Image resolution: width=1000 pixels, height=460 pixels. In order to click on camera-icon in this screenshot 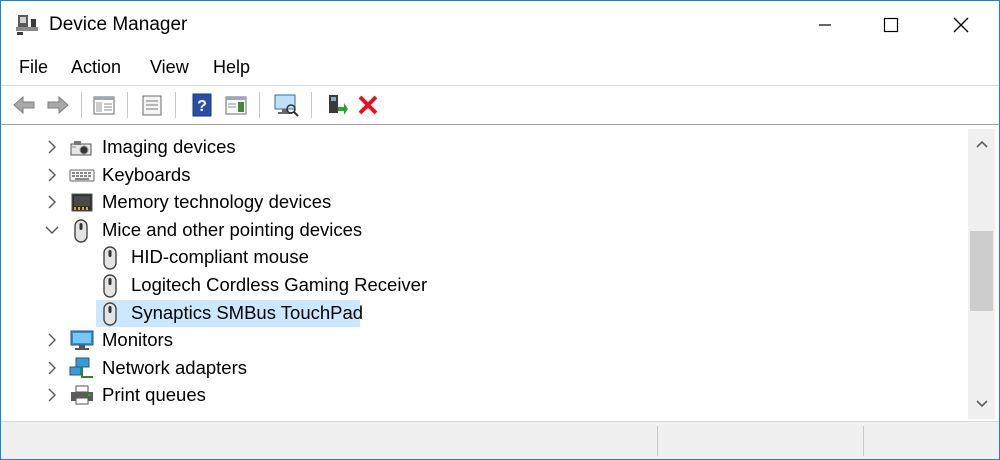, I will do `click(81, 147)`.